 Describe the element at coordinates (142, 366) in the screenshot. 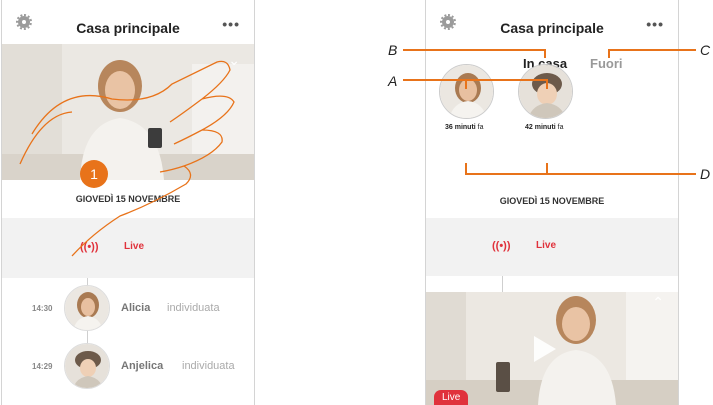

I see `event-person-name: Anjelica` at that location.